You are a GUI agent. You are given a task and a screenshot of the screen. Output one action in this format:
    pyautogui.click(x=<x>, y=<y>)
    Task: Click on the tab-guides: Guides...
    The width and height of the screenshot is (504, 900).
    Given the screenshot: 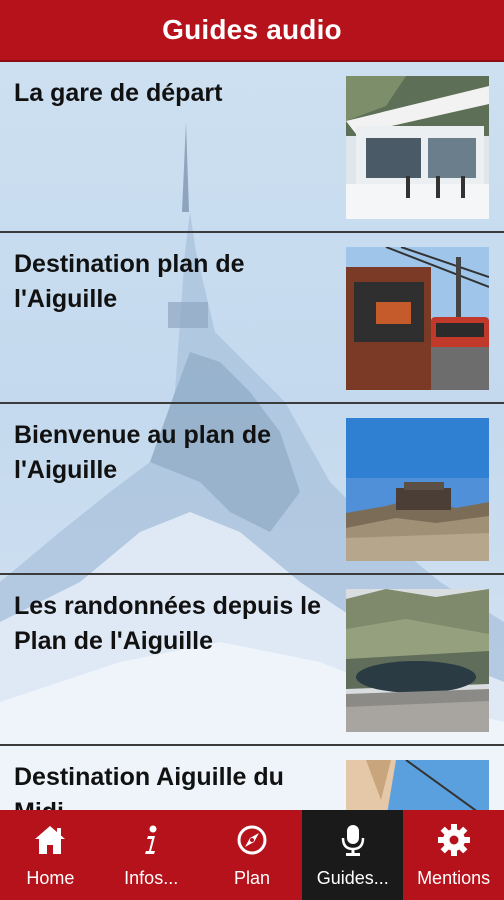 What is the action you would take?
    pyautogui.click(x=353, y=855)
    